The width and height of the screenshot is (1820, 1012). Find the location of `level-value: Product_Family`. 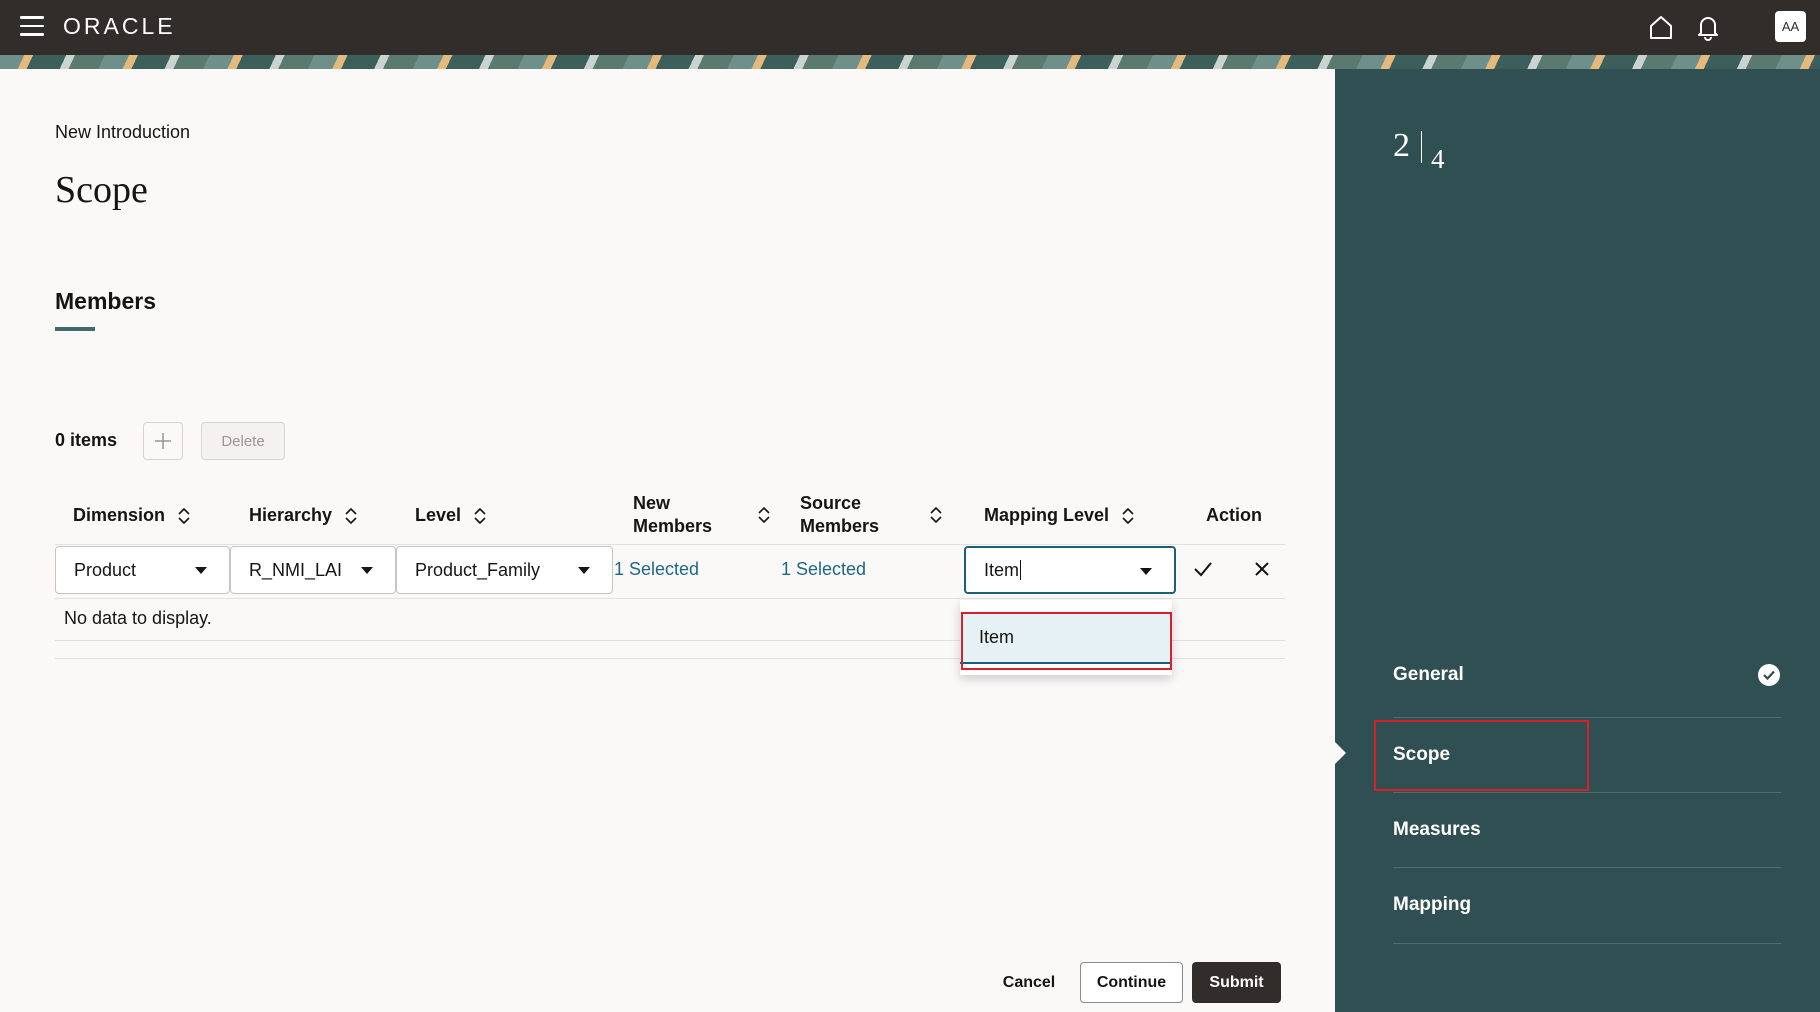

level-value: Product_Family is located at coordinates (478, 569).